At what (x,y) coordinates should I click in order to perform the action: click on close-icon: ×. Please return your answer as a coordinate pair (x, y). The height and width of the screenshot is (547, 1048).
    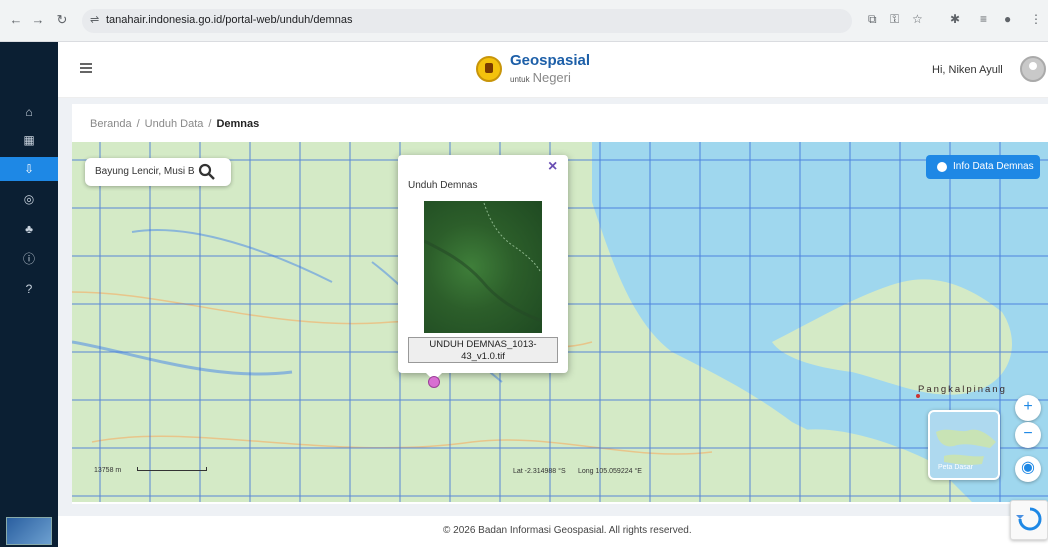
    Looking at the image, I should click on (552, 167).